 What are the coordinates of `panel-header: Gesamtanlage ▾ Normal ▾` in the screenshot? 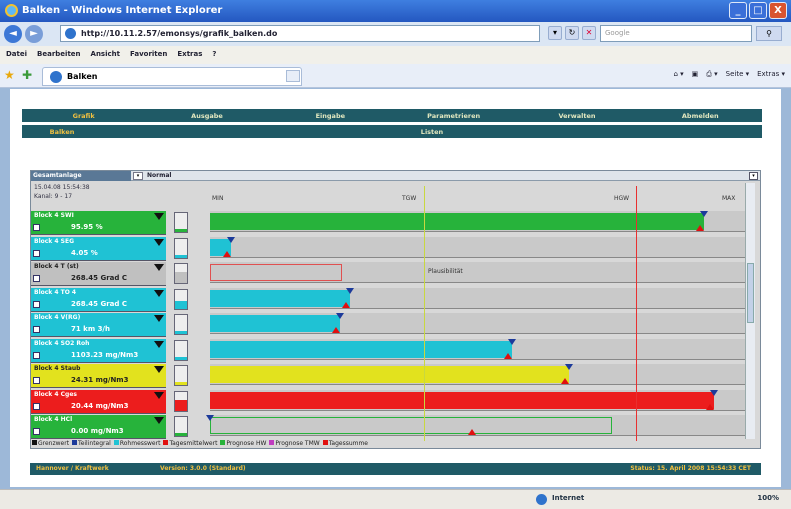 It's located at (395, 176).